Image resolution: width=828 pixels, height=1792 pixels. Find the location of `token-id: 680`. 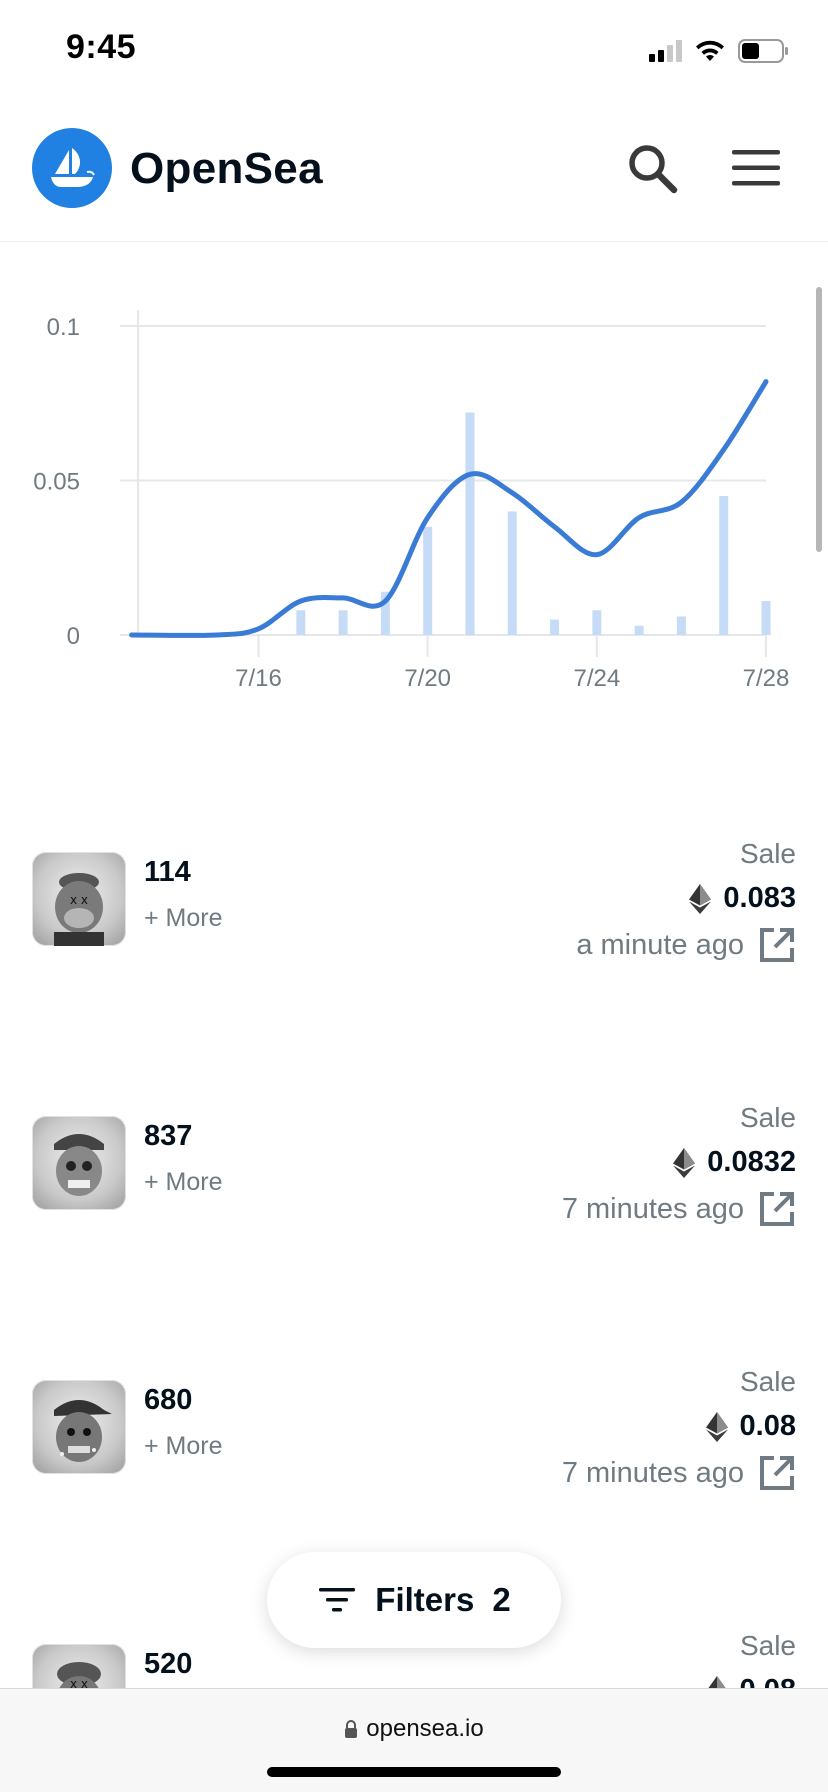

token-id: 680 is located at coordinates (168, 1400).